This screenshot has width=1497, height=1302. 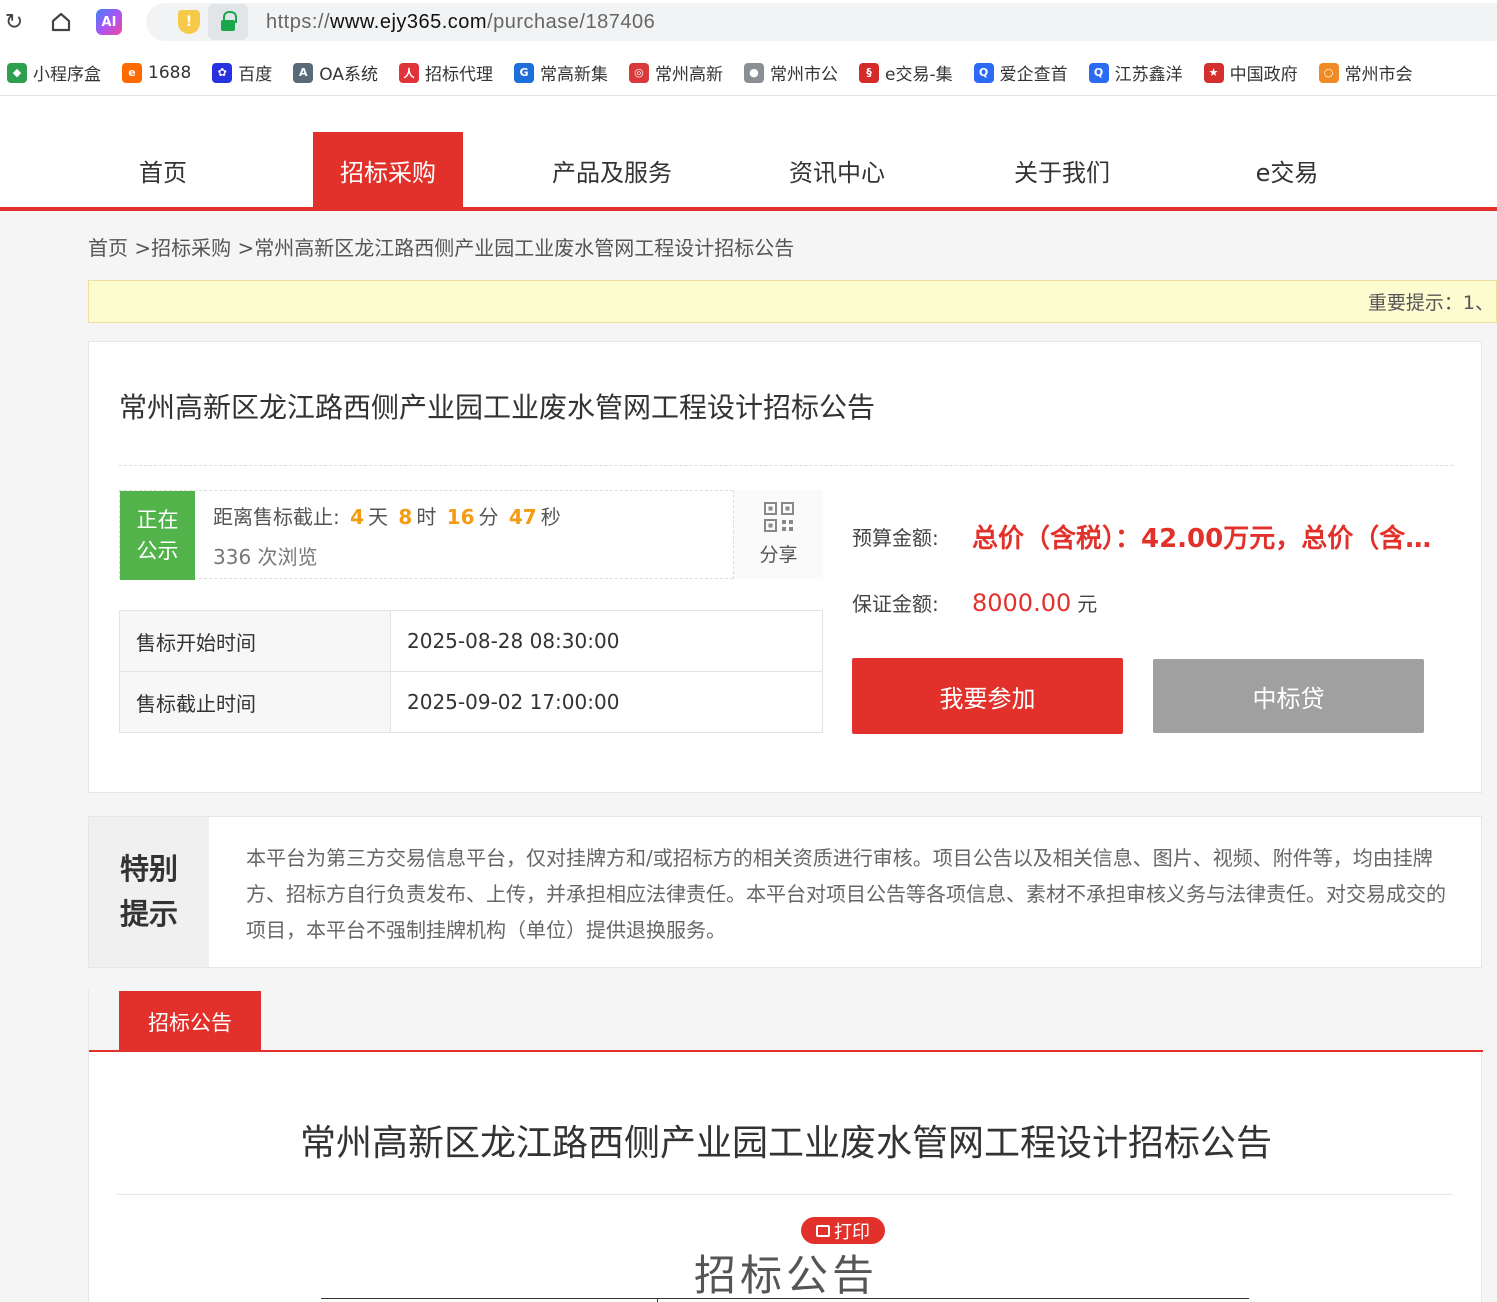 What do you see at coordinates (497, 407) in the screenshot?
I see `project-title: 常州高新区龙江路西侧产业园工业废水管网工程设计招标公告` at bounding box center [497, 407].